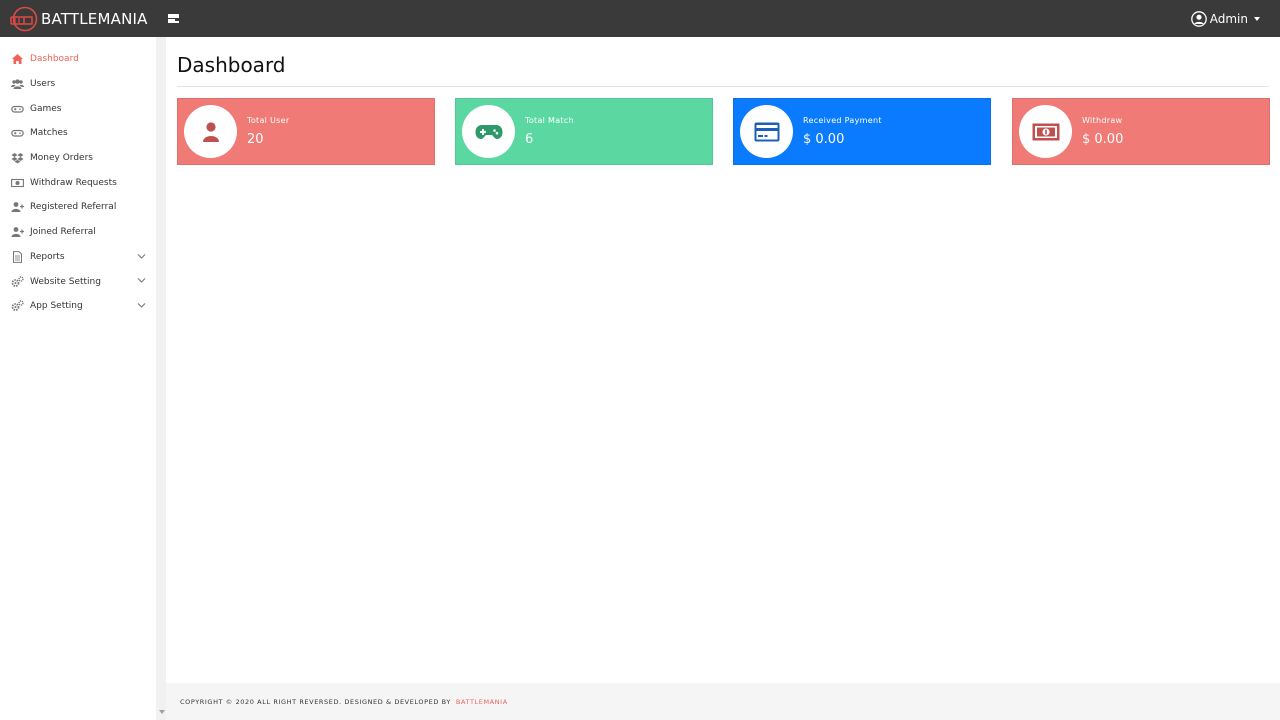 This screenshot has height=720, width=1280. I want to click on dropbox-icon, so click(17, 158).